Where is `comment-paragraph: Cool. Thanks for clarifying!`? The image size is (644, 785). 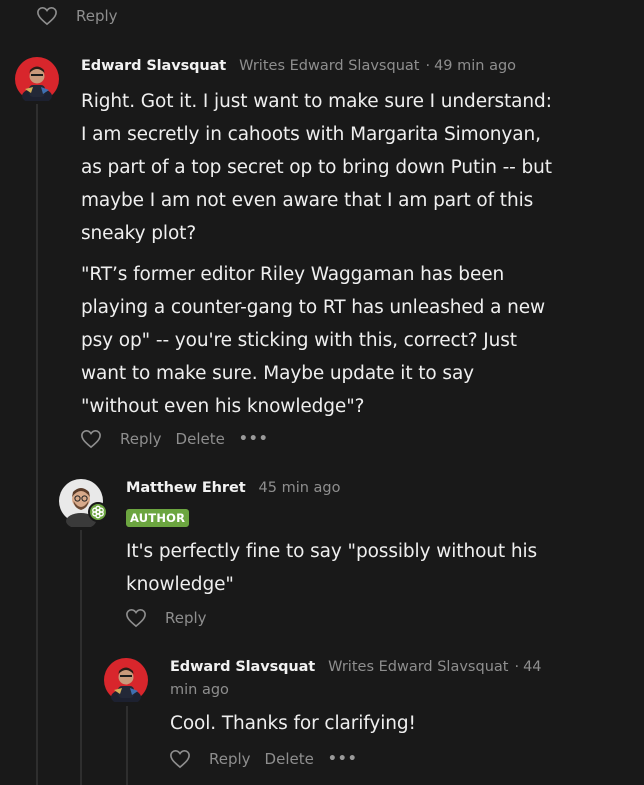 comment-paragraph: Cool. Thanks for clarifying! is located at coordinates (293, 723).